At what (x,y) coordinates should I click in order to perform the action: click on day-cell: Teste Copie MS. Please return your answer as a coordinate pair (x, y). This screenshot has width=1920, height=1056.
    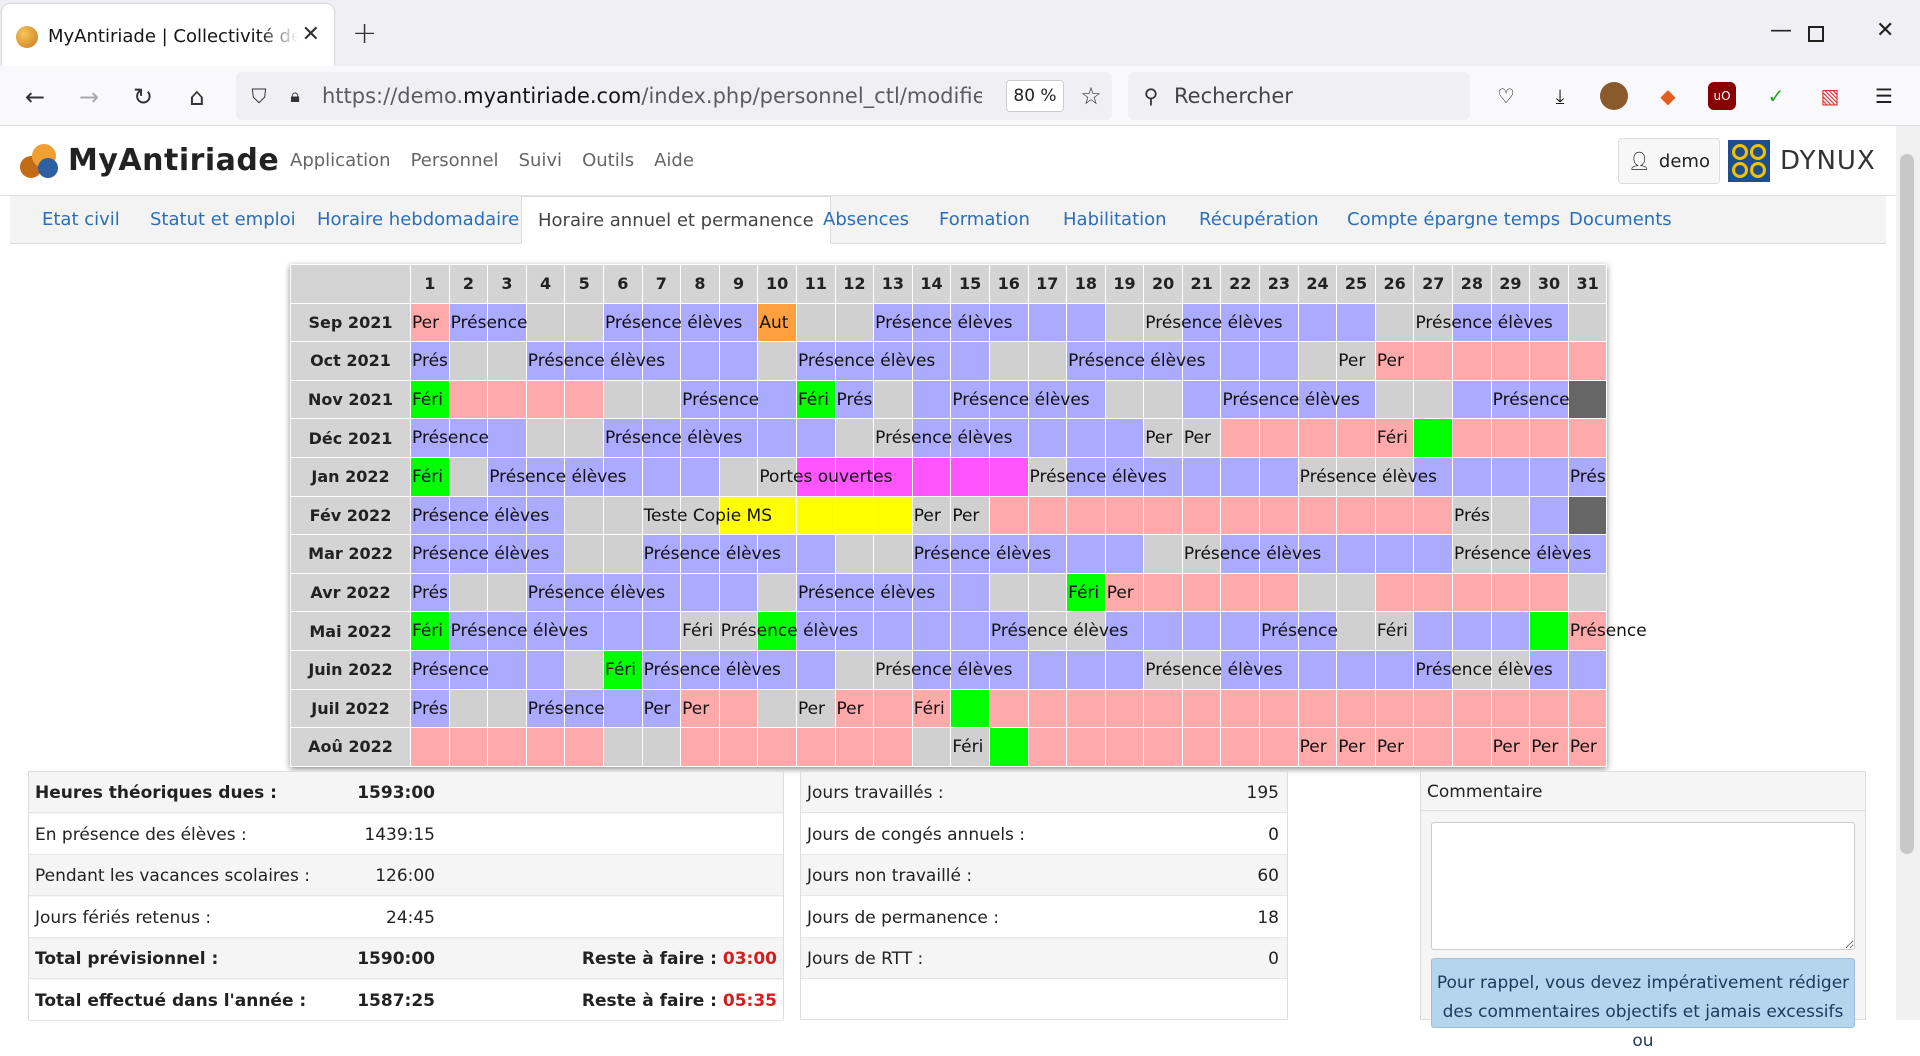
    Looking at the image, I should click on (706, 515).